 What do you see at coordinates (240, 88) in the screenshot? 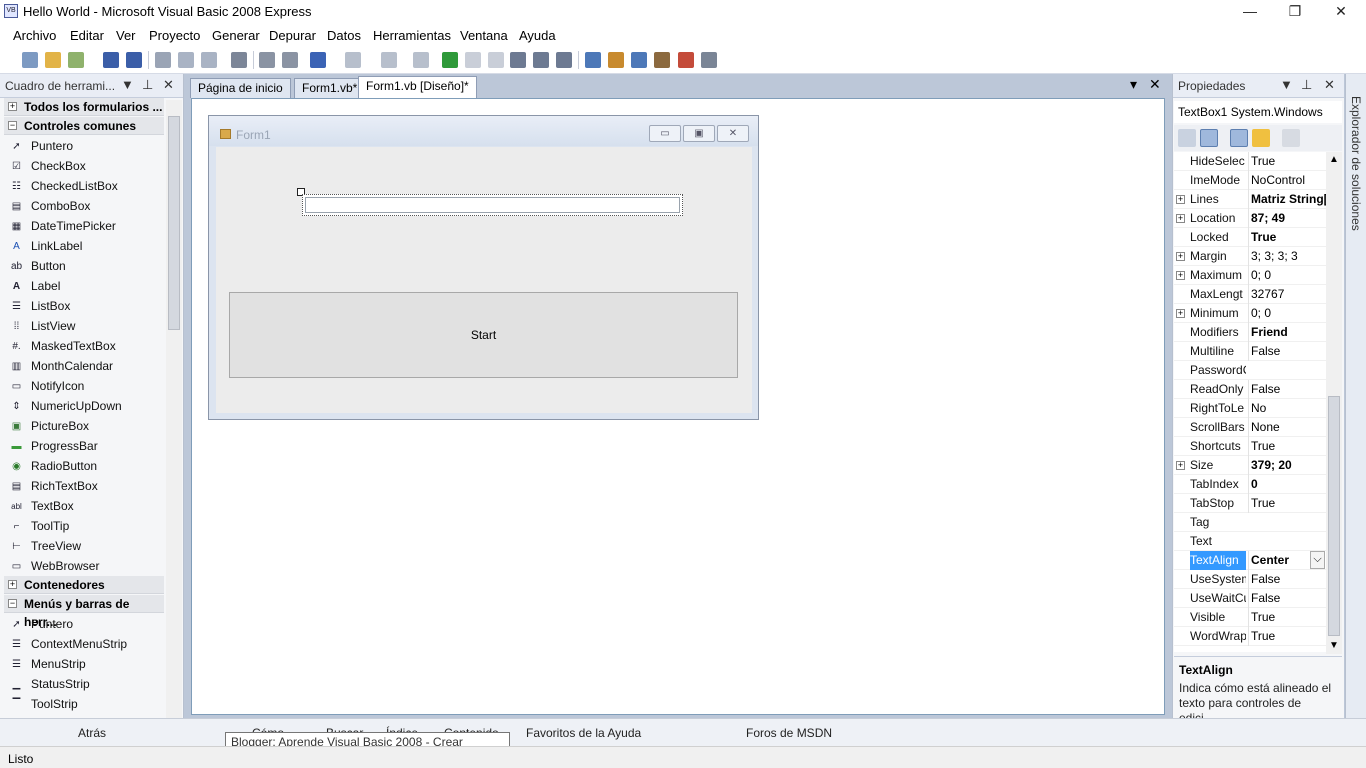
I see `tab-start-page: Página de inicio` at bounding box center [240, 88].